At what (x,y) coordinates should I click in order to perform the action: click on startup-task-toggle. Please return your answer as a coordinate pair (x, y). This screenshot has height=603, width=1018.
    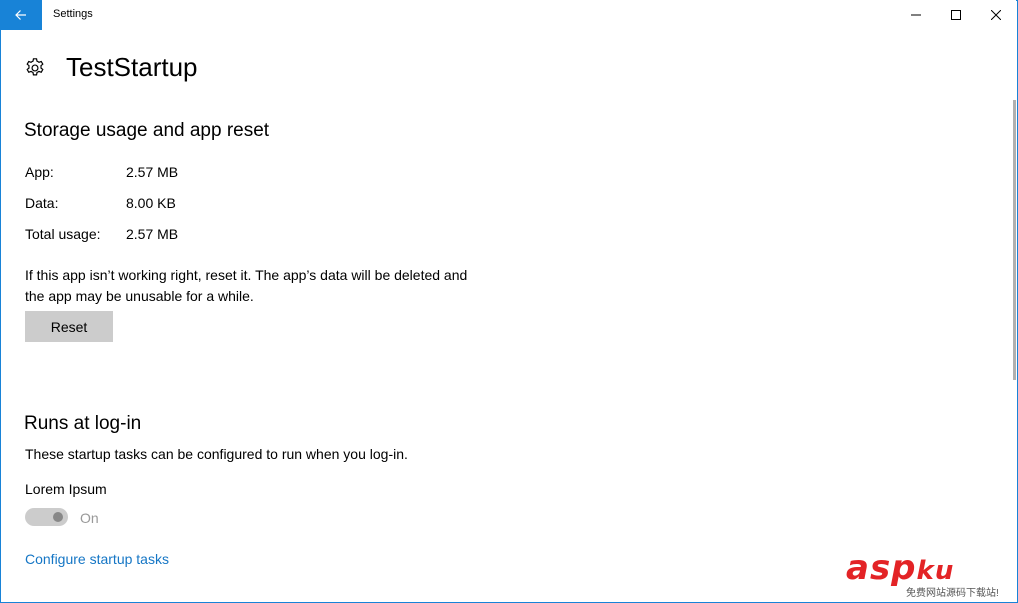
    Looking at the image, I should click on (46, 517).